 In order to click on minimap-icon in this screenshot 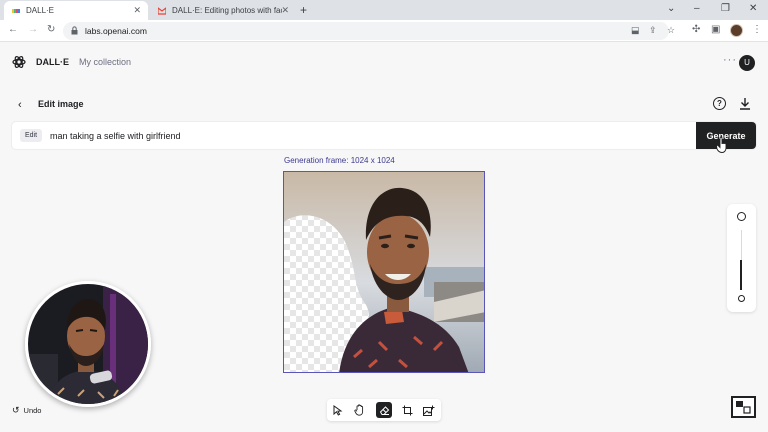, I will do `click(743, 407)`.